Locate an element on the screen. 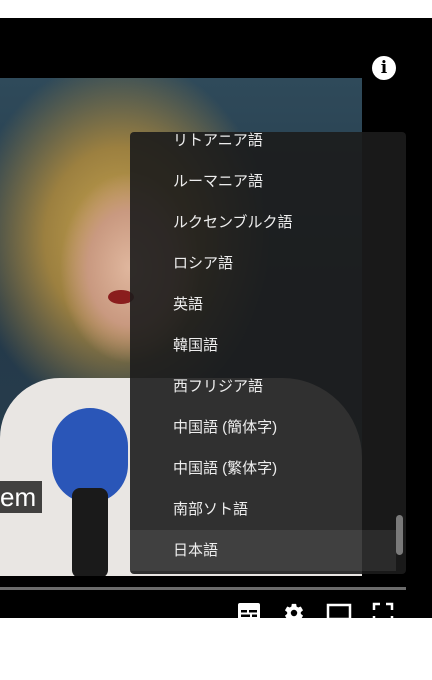 The image size is (432, 680). theater-mode-icon is located at coordinates (339, 610).